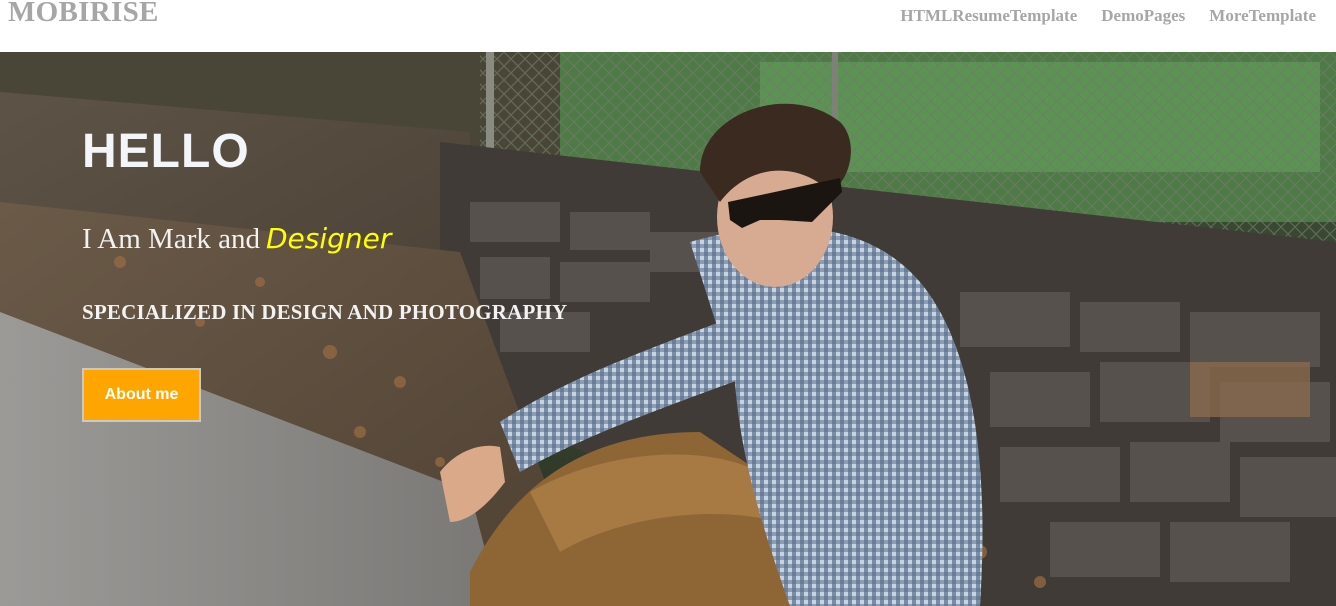 Image resolution: width=1336 pixels, height=606 pixels. Describe the element at coordinates (325, 312) in the screenshot. I see `hero-tagline: SPECIALIZED IN DESIGN AND PHOTOGRAPHY` at that location.